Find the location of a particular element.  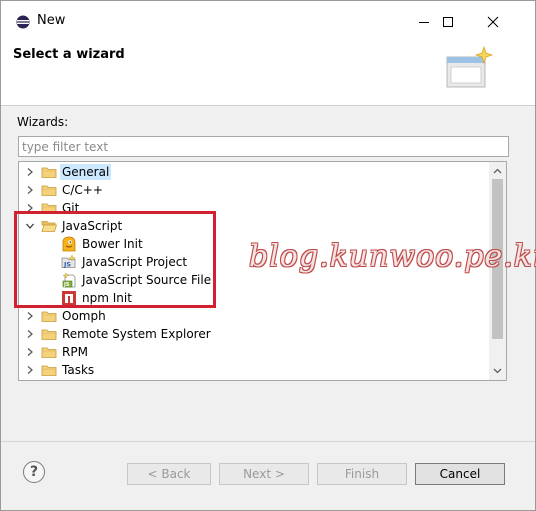

wizard-banner-icon is located at coordinates (469, 71).